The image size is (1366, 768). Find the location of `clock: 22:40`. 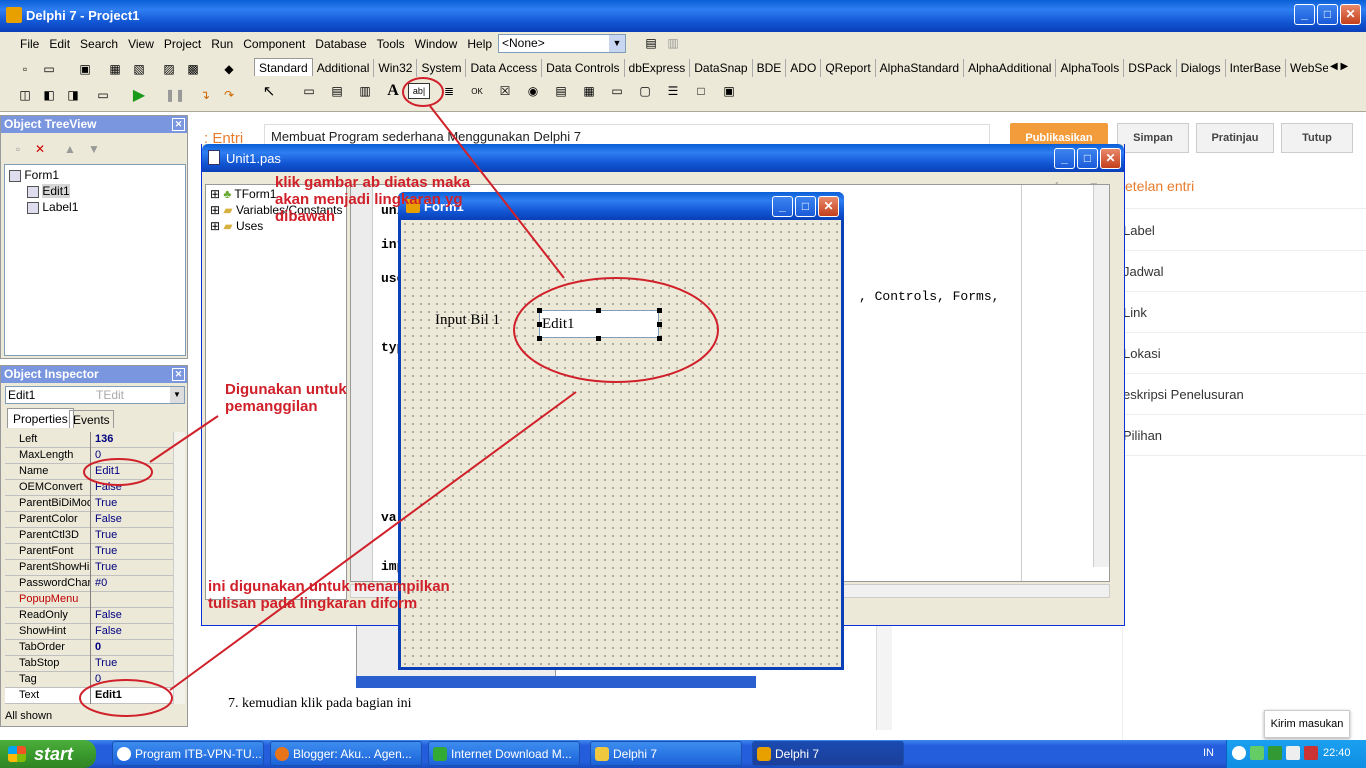

clock: 22:40 is located at coordinates (1337, 753).